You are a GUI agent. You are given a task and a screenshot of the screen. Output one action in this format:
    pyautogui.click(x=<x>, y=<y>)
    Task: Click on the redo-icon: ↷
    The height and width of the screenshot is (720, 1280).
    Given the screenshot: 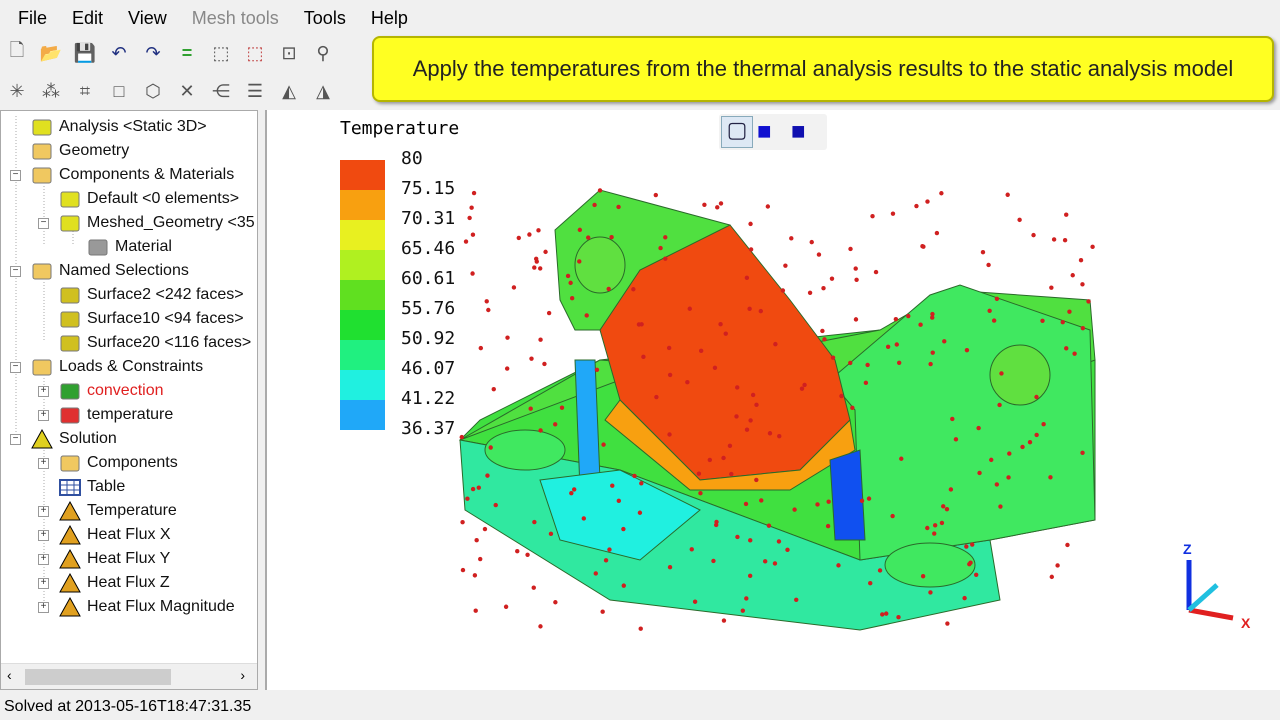 What is the action you would take?
    pyautogui.click(x=153, y=53)
    